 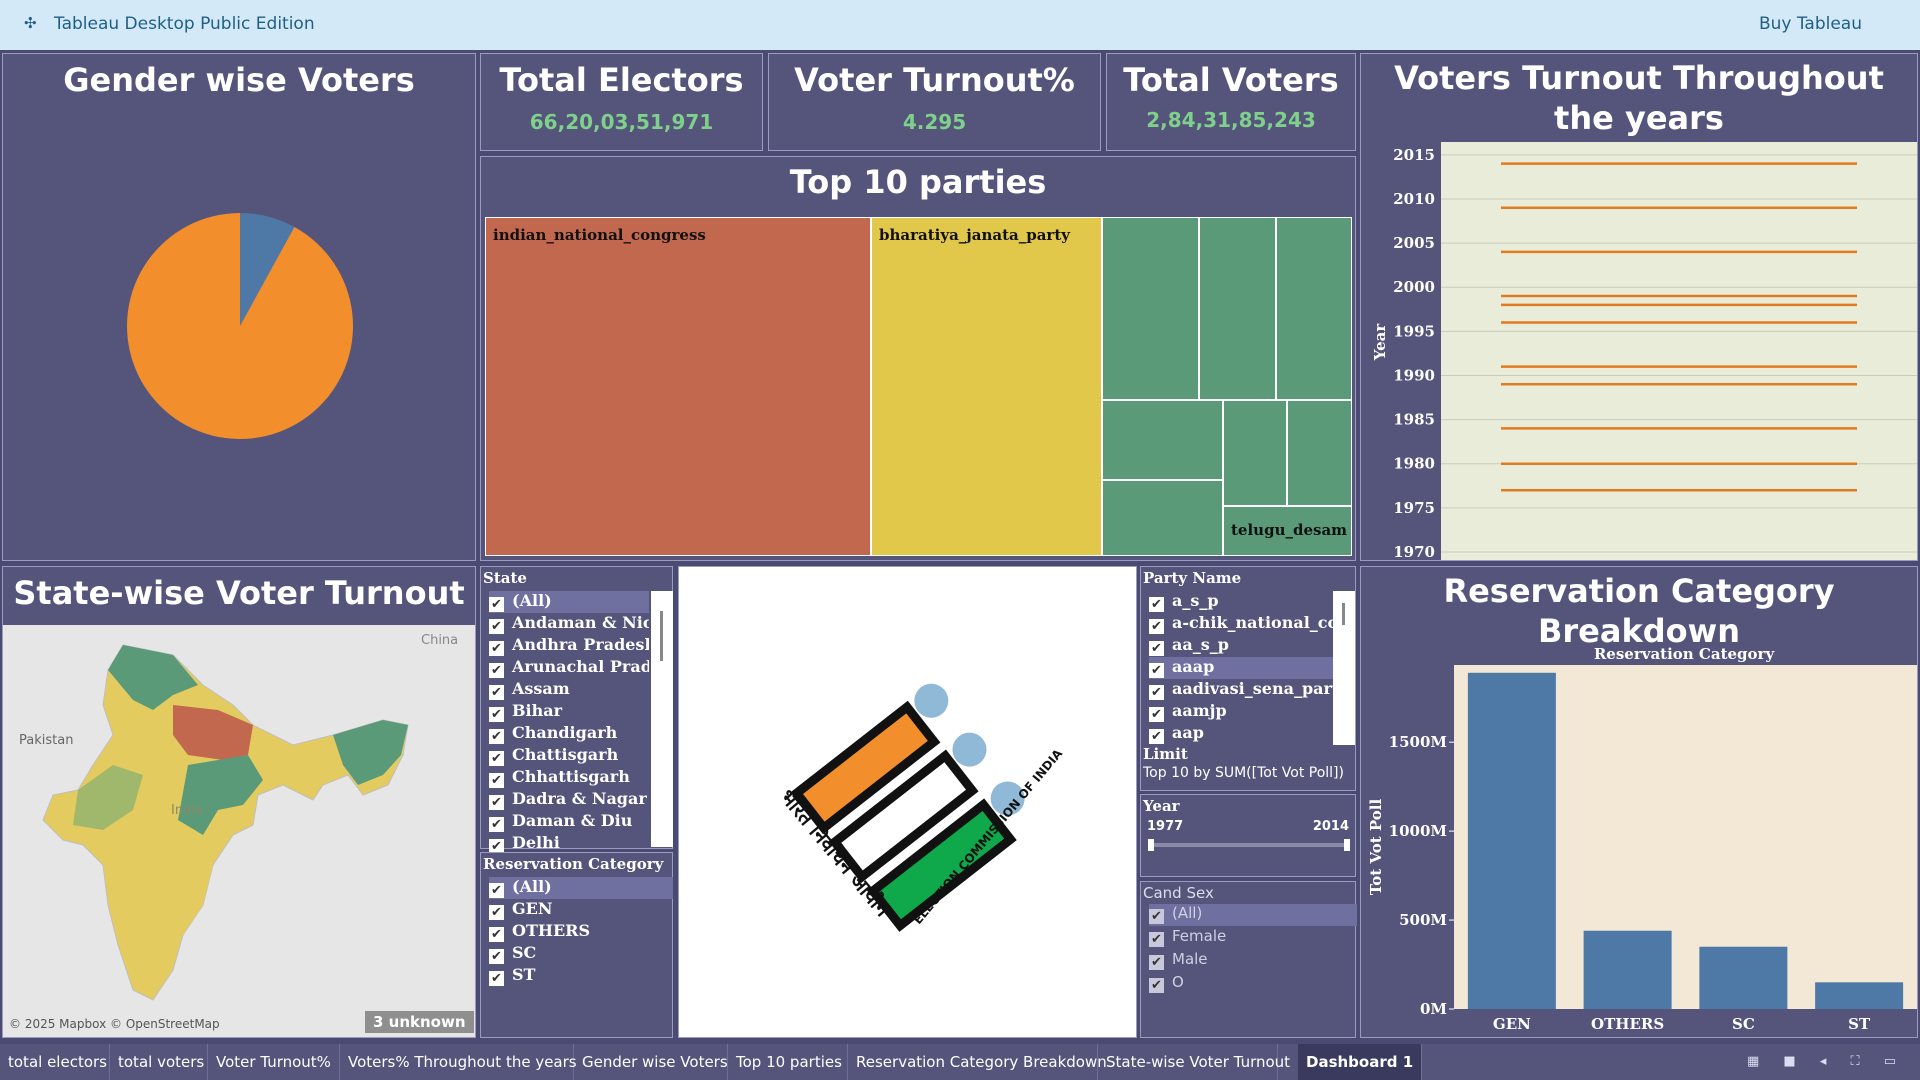 What do you see at coordinates (1249, 845) in the screenshot?
I see `year-slider-track` at bounding box center [1249, 845].